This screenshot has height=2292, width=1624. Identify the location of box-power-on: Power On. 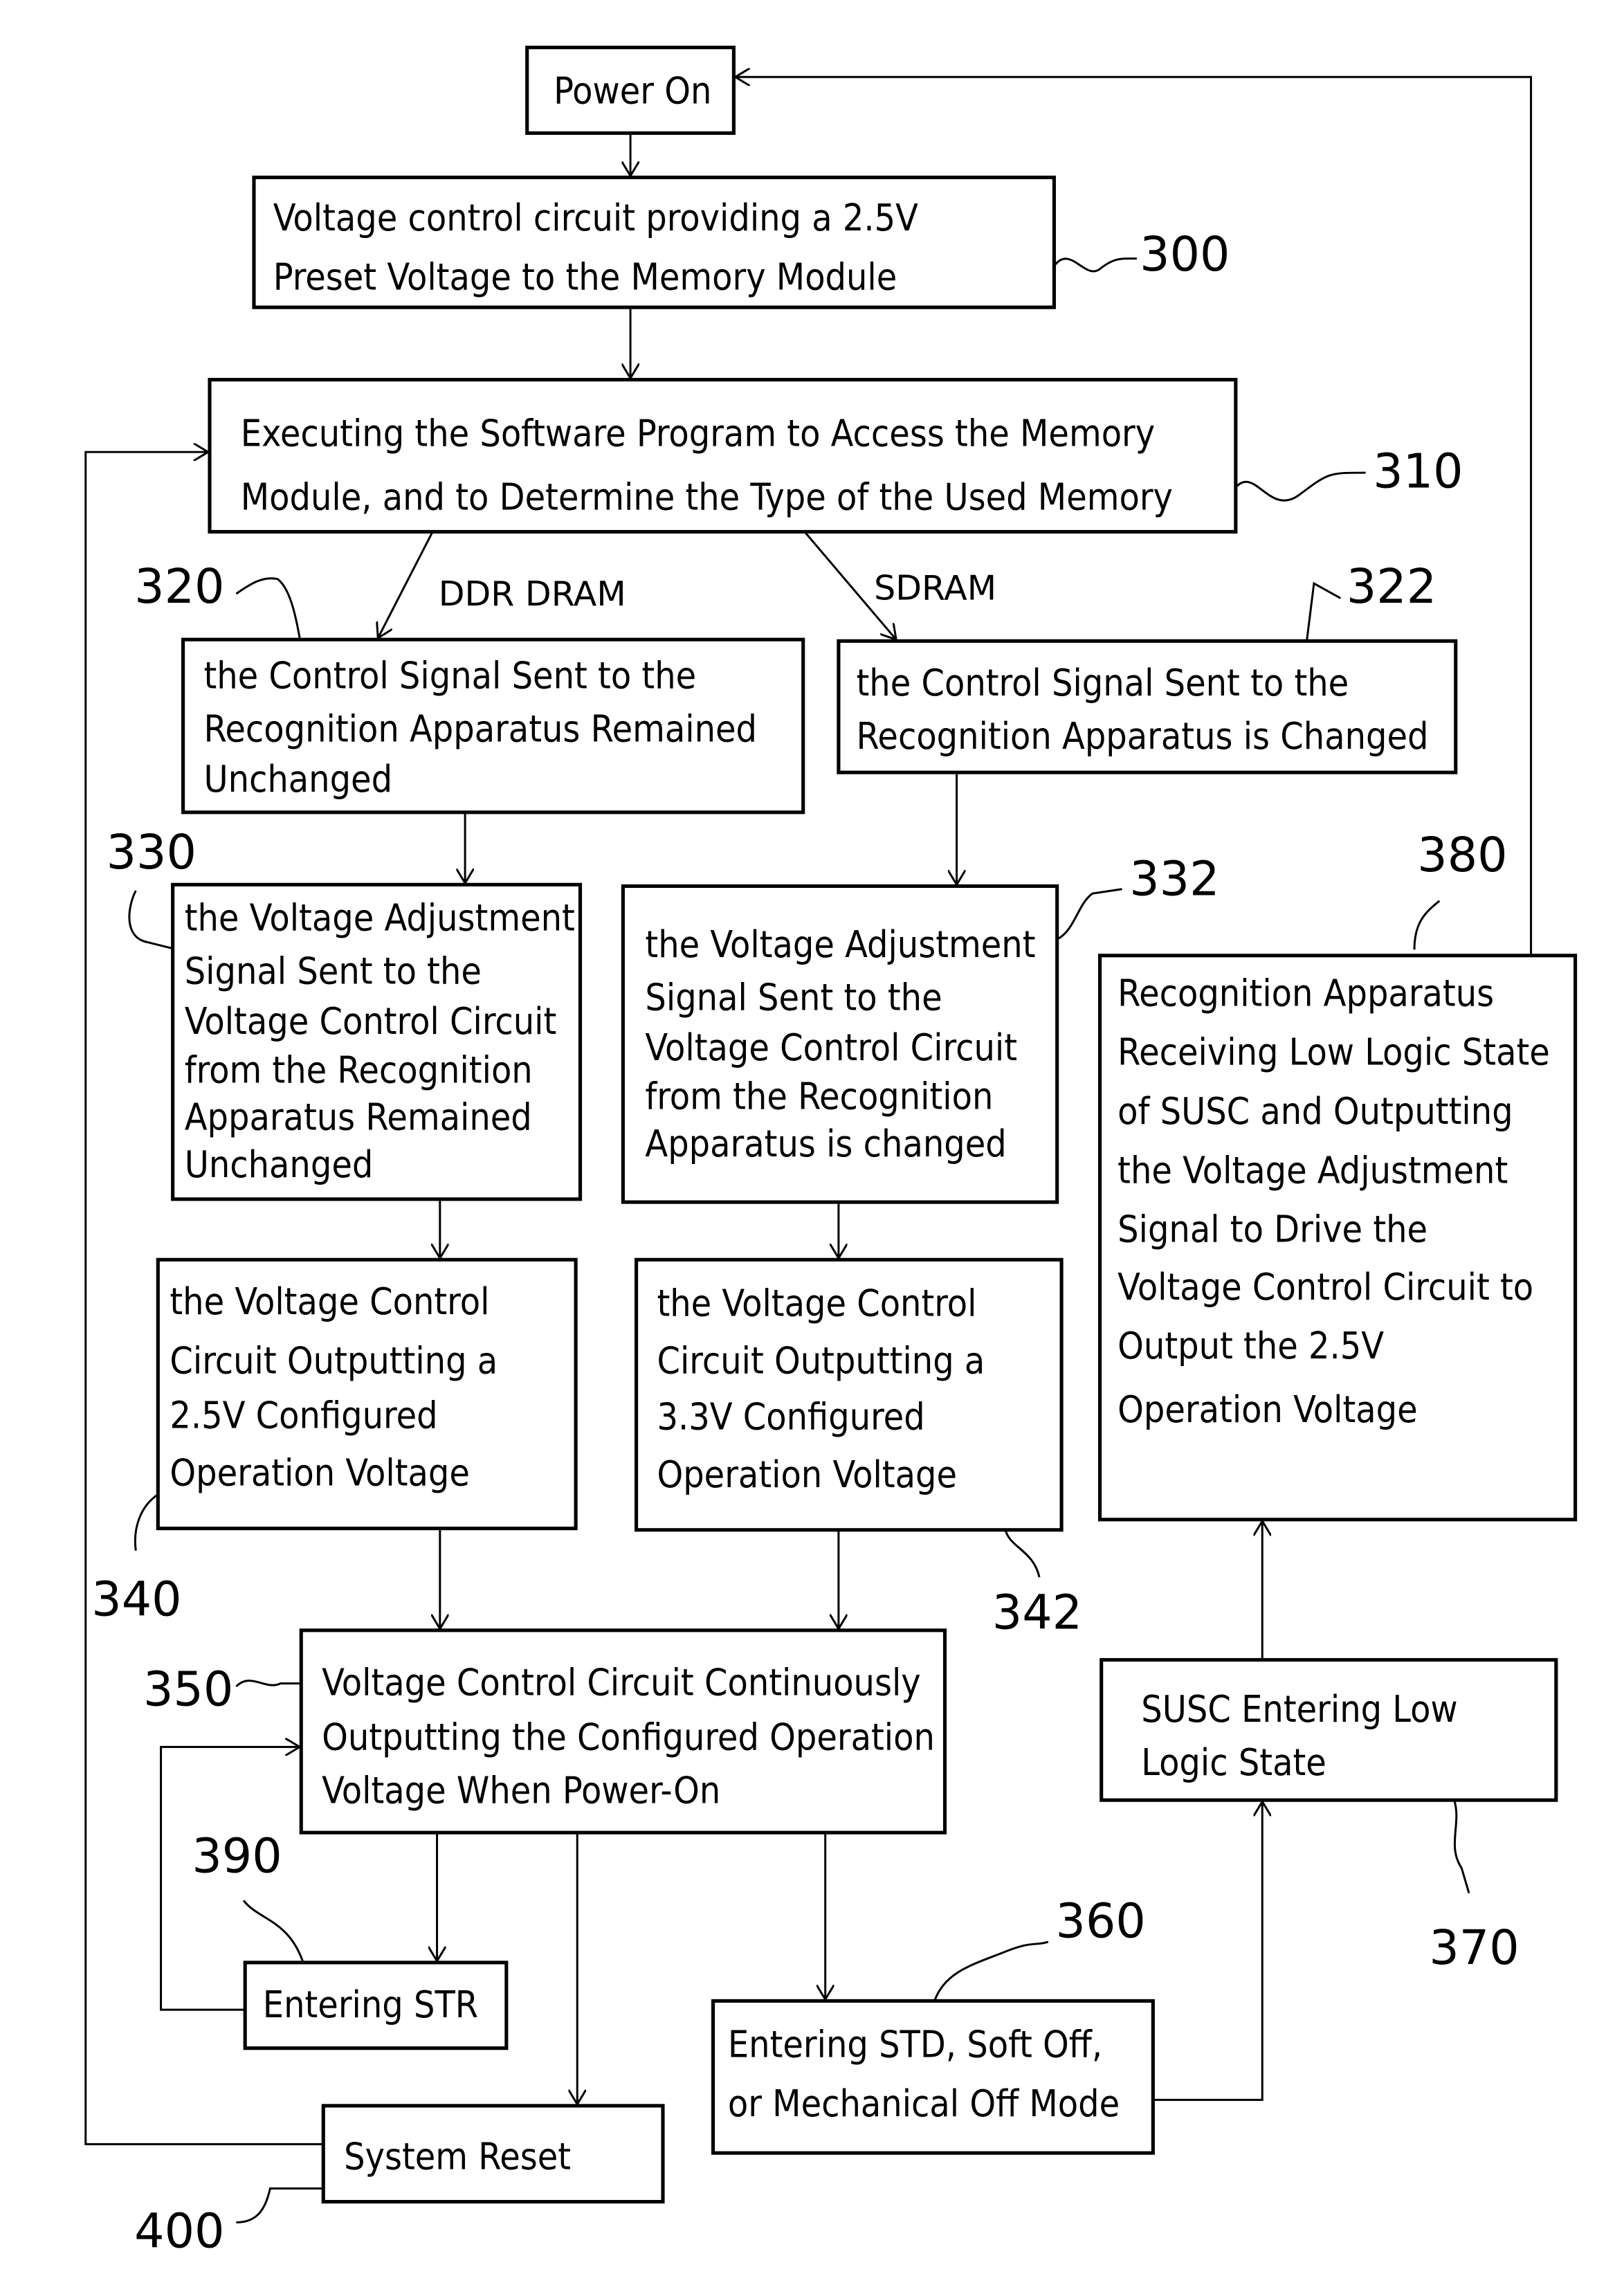
(630, 90).